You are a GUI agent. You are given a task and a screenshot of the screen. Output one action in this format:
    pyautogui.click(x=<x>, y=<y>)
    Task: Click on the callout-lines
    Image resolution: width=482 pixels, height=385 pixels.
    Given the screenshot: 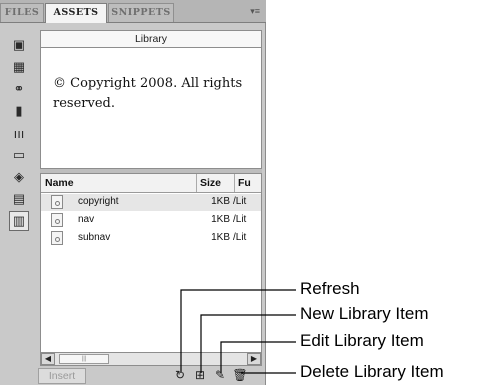 What is the action you would take?
    pyautogui.click(x=238, y=331)
    